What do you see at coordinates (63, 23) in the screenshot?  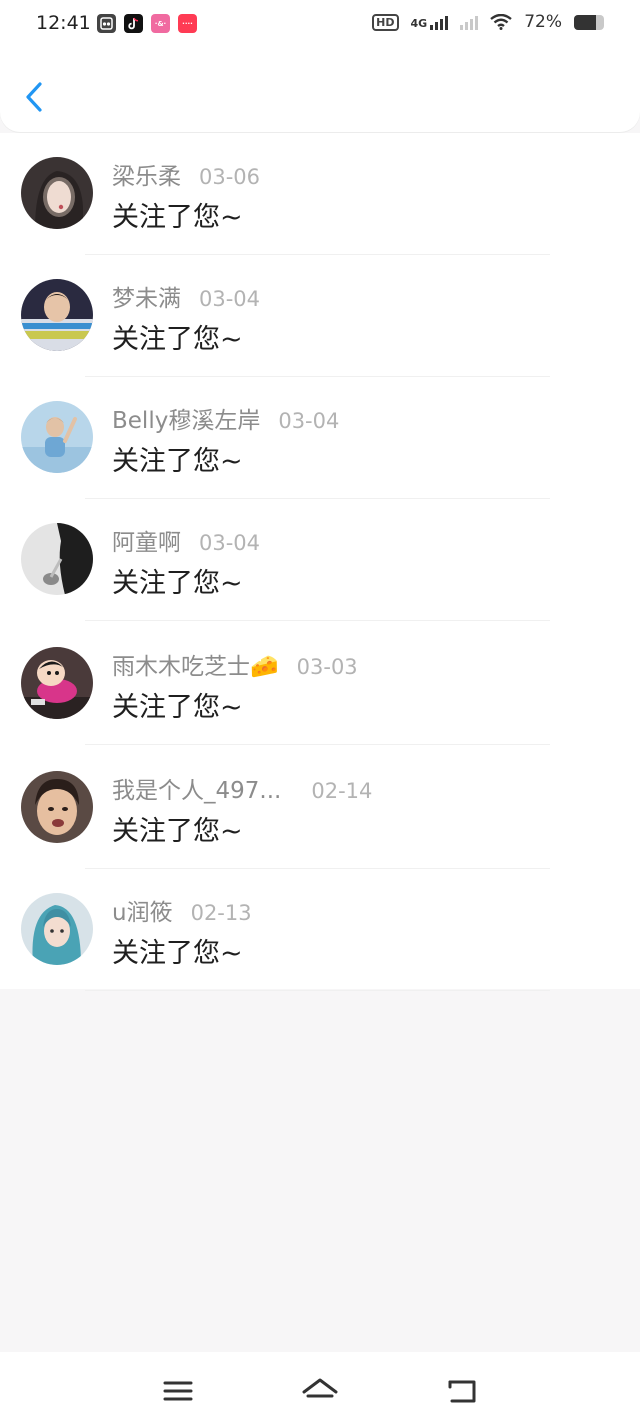 I see `status-time: 12:41` at bounding box center [63, 23].